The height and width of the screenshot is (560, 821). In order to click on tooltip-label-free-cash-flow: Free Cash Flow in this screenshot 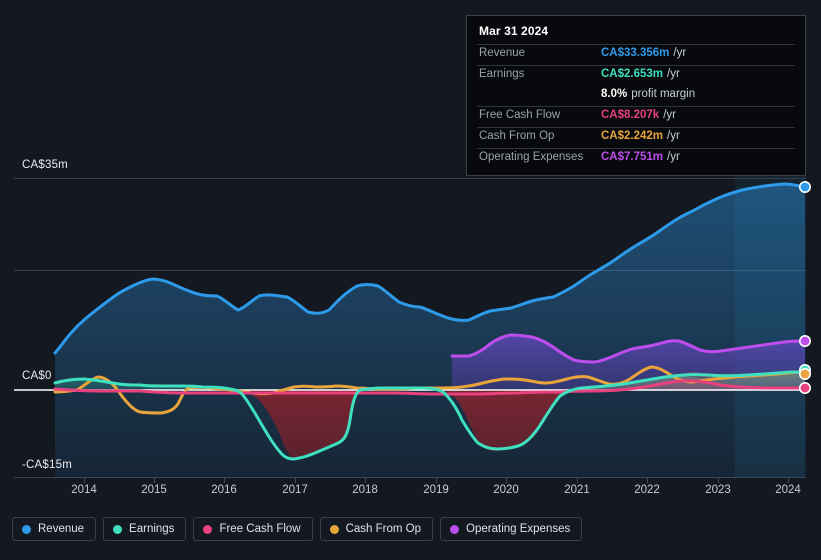, I will do `click(520, 115)`.